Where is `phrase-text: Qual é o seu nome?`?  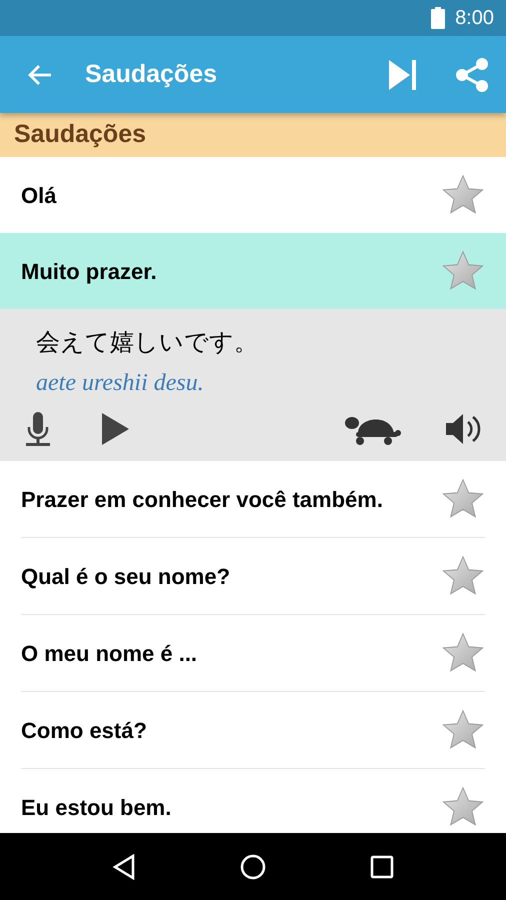 phrase-text: Qual é o seu nome? is located at coordinates (126, 576).